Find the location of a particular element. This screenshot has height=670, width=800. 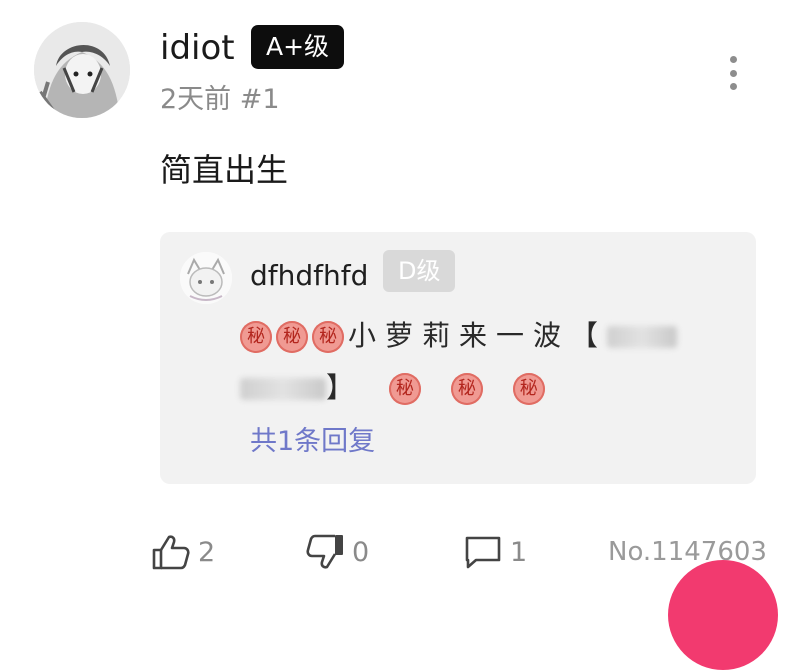

dislike-count: 0 is located at coordinates (361, 552).